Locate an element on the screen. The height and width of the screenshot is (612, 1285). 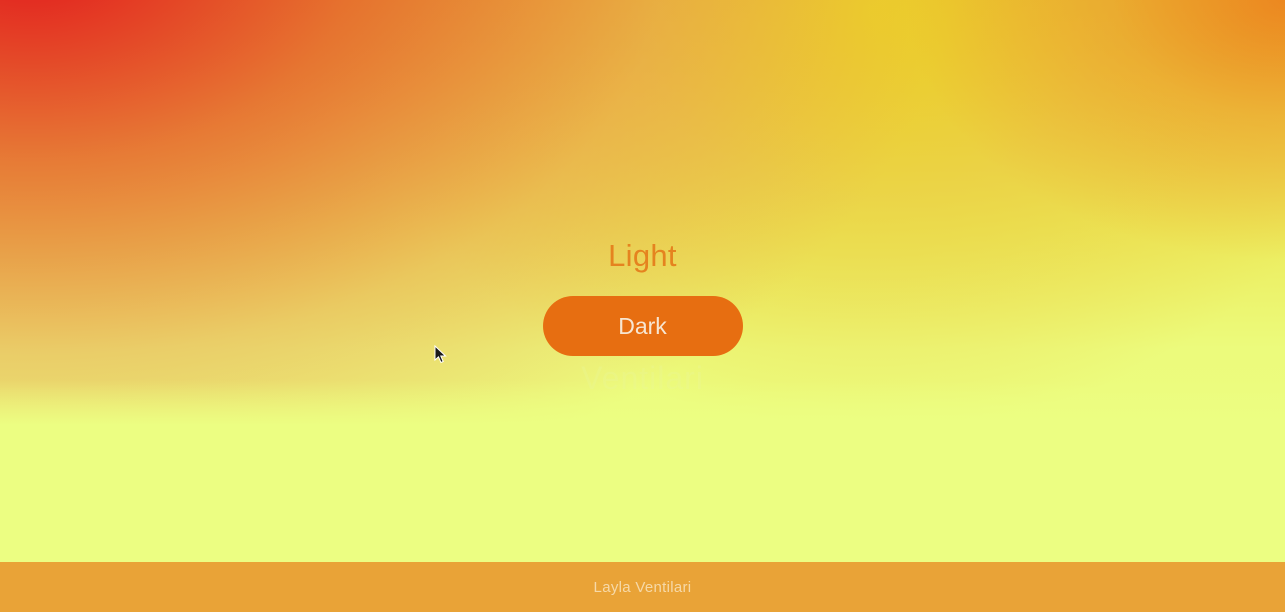
mouse-pointer-icon is located at coordinates (440, 354).